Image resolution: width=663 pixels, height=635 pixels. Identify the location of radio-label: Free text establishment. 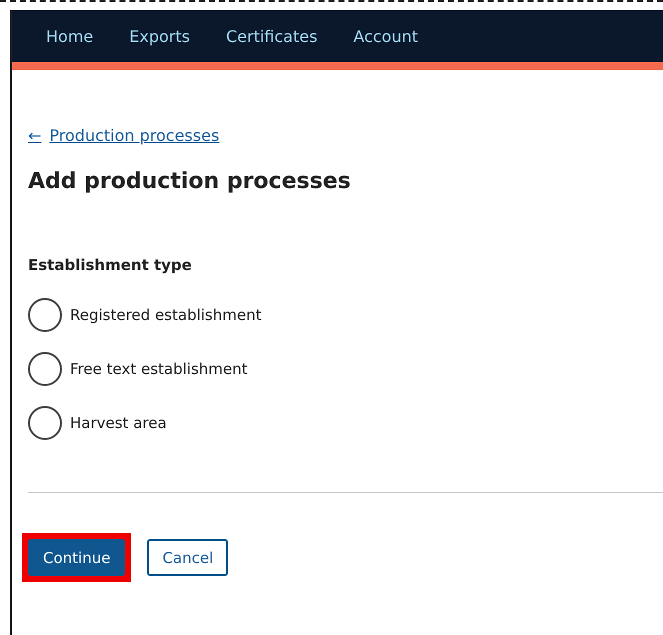
(159, 369).